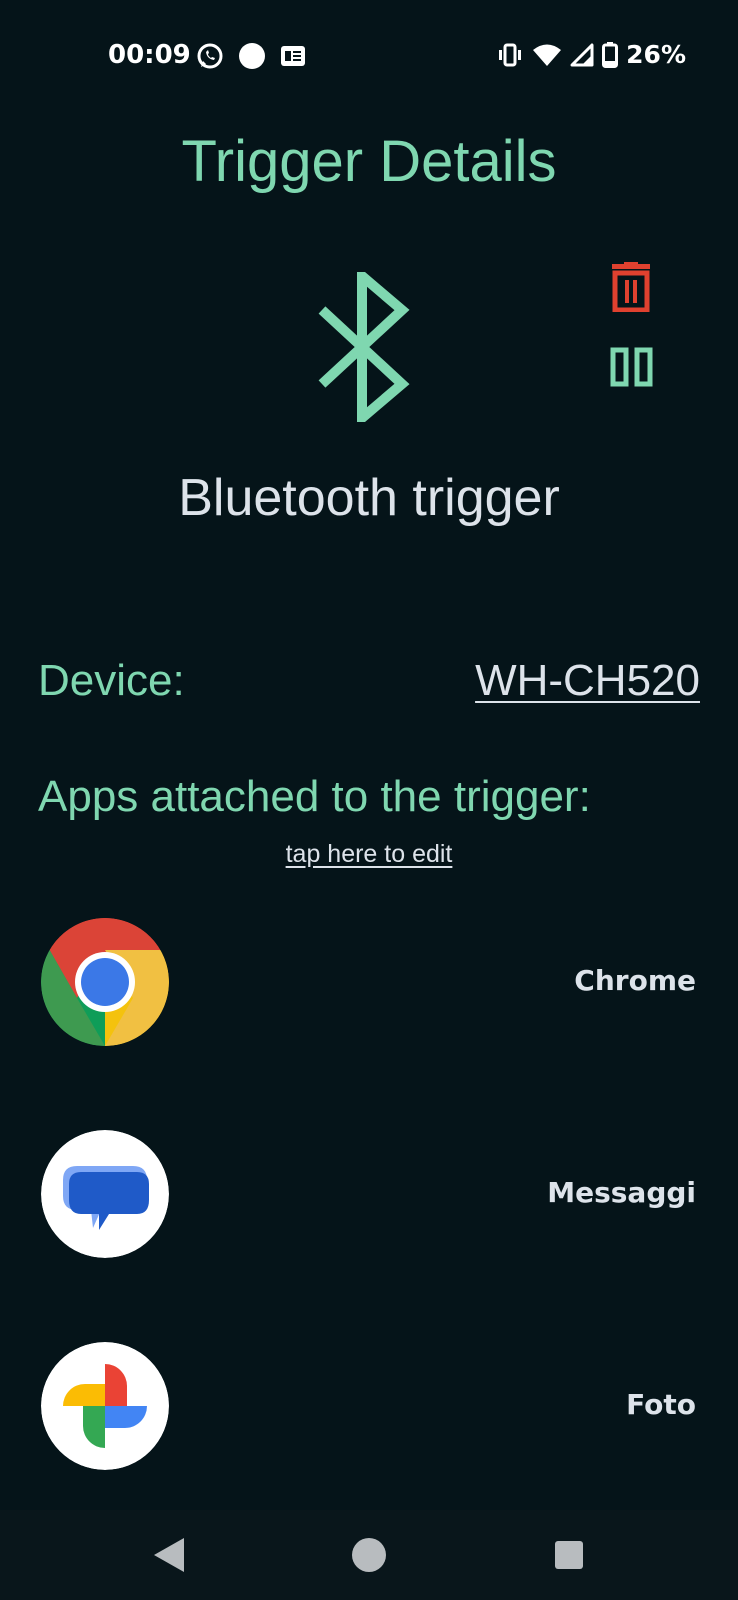 The height and width of the screenshot is (1600, 738). I want to click on navigation-bar, so click(369, 1555).